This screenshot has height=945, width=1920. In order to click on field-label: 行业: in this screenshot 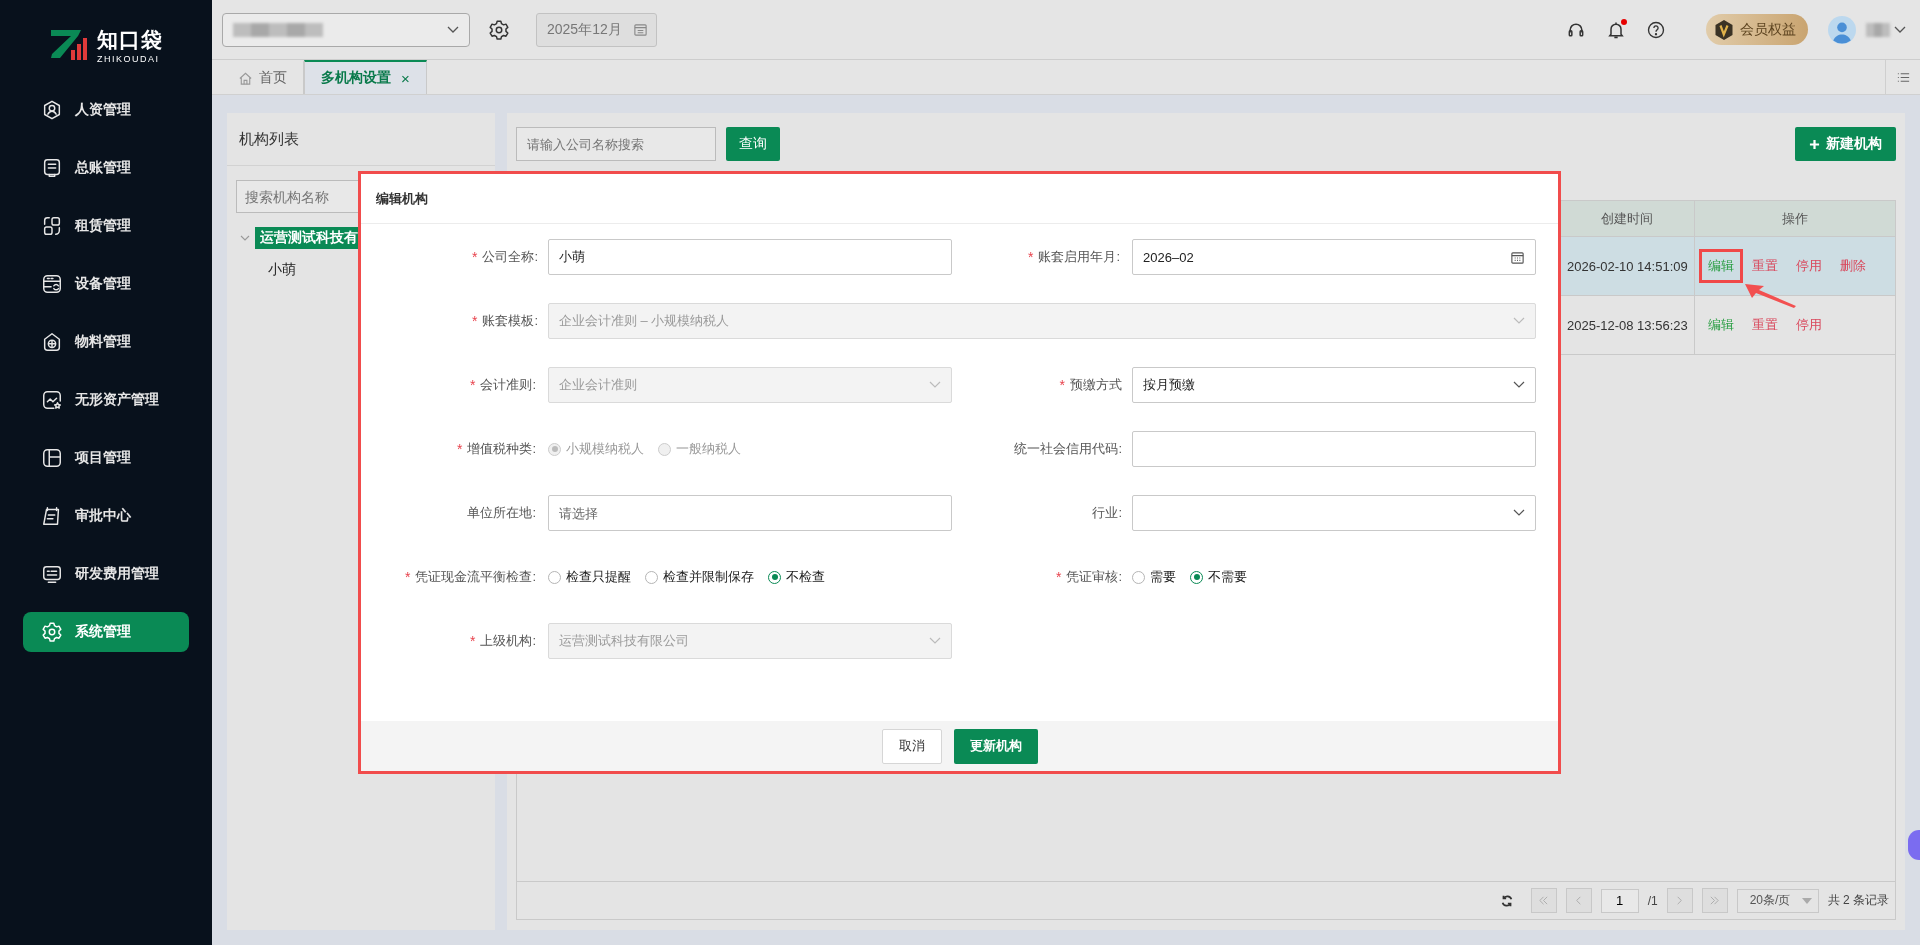, I will do `click(1107, 513)`.